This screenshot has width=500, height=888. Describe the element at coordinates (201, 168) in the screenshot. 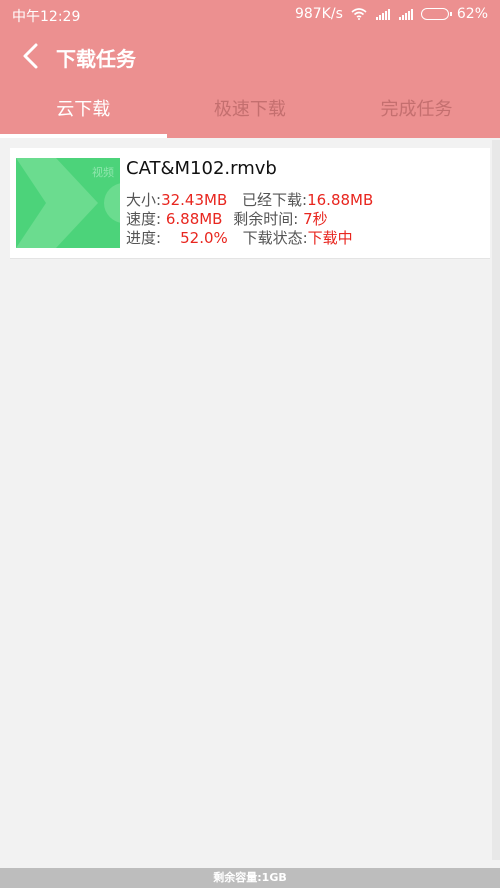

I see `file-name: CAT&M102.rmvb` at that location.